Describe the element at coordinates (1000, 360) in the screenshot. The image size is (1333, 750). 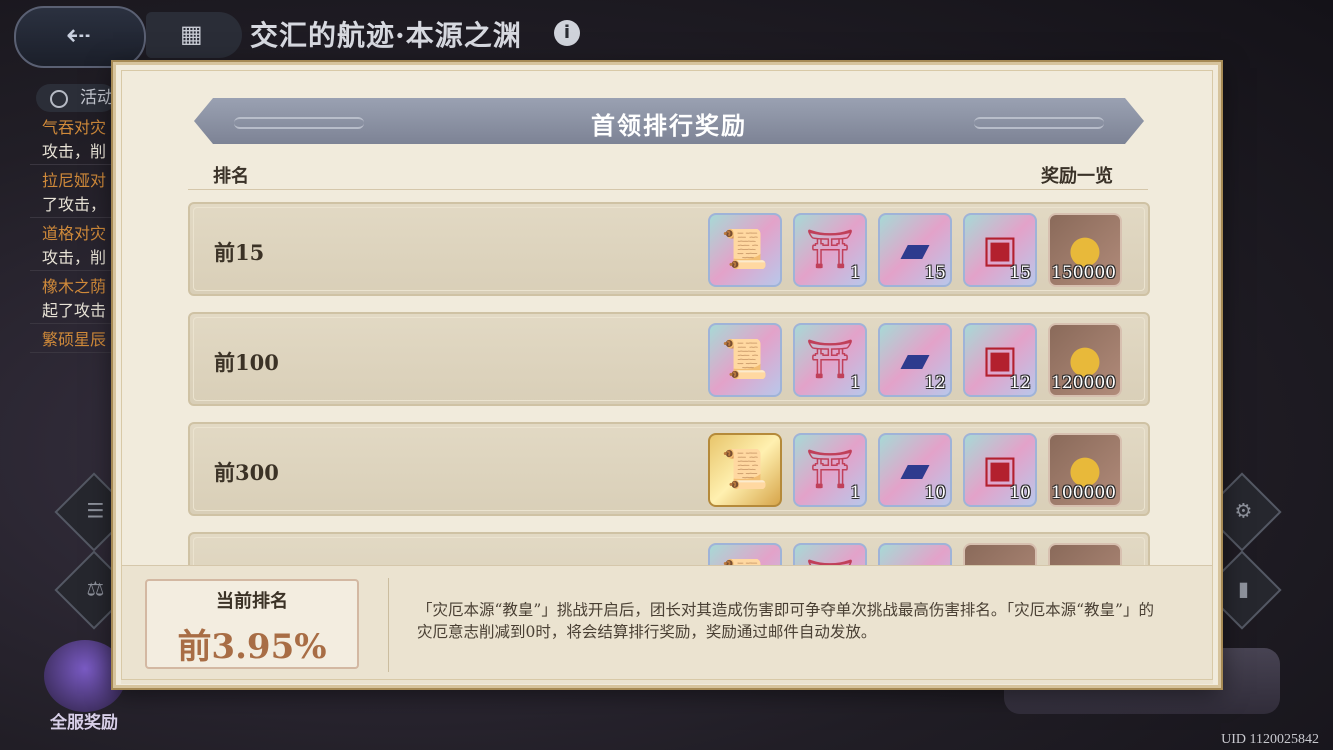
I see `reward-item: ▣ 12` at that location.